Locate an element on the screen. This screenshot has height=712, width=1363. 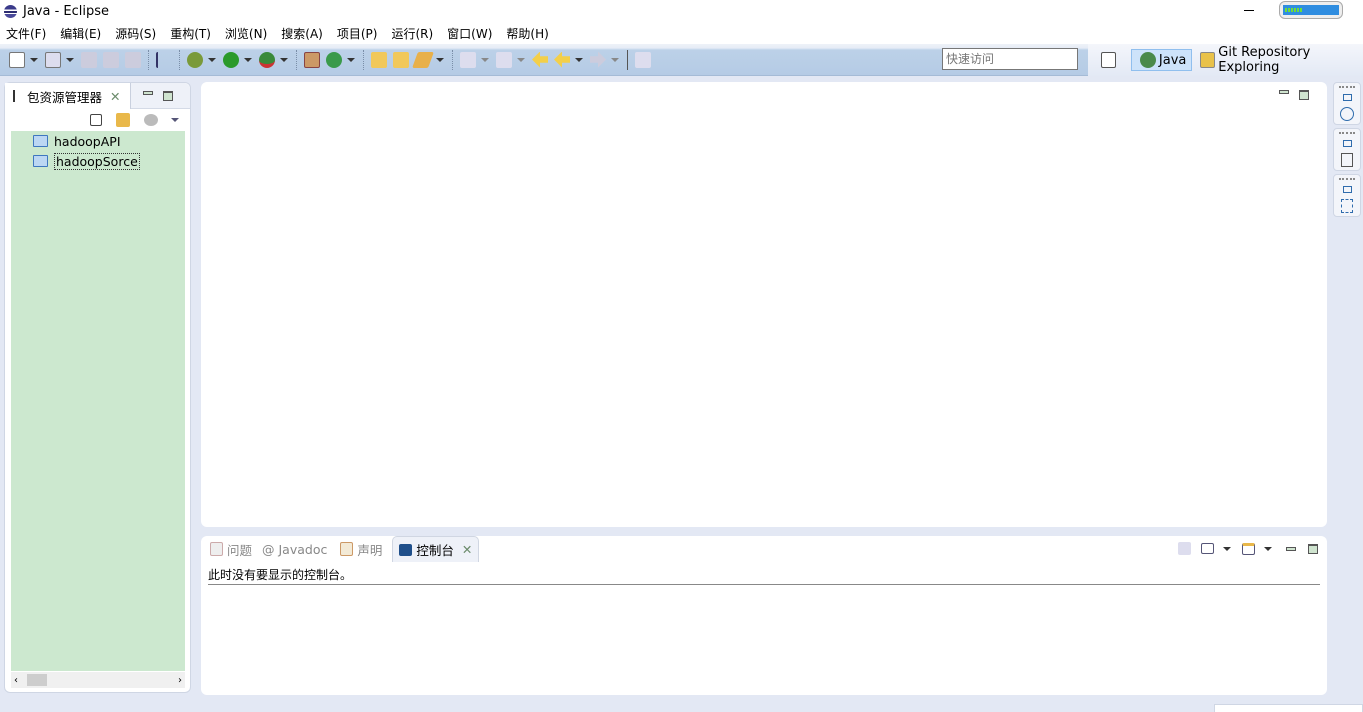
view-menu-icon is located at coordinates (175, 120).